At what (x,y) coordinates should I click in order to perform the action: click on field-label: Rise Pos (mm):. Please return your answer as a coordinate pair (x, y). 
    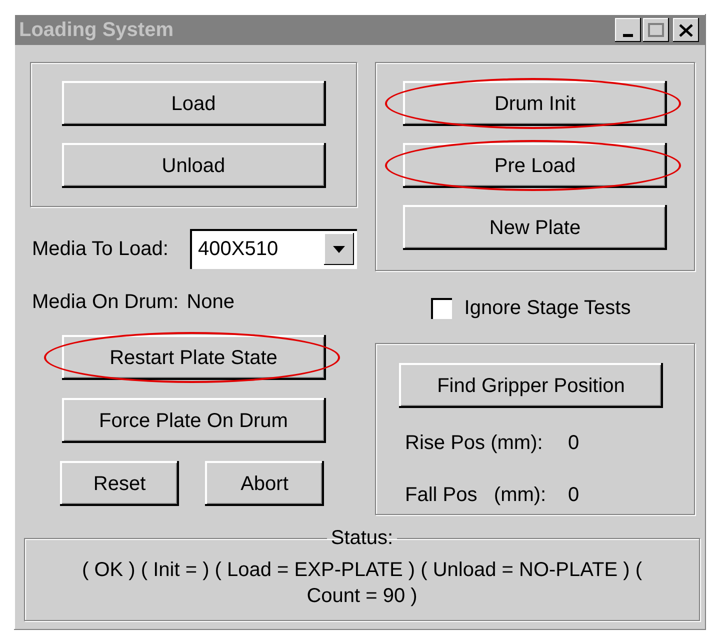
    Looking at the image, I should click on (474, 443).